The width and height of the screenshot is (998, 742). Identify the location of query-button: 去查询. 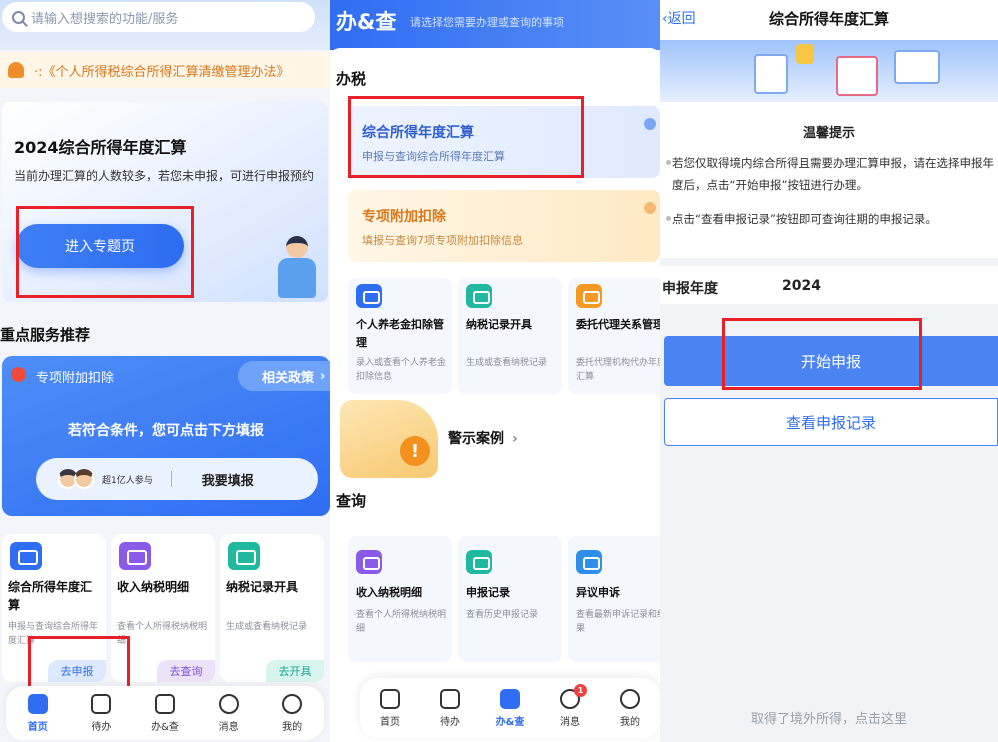
(186, 671).